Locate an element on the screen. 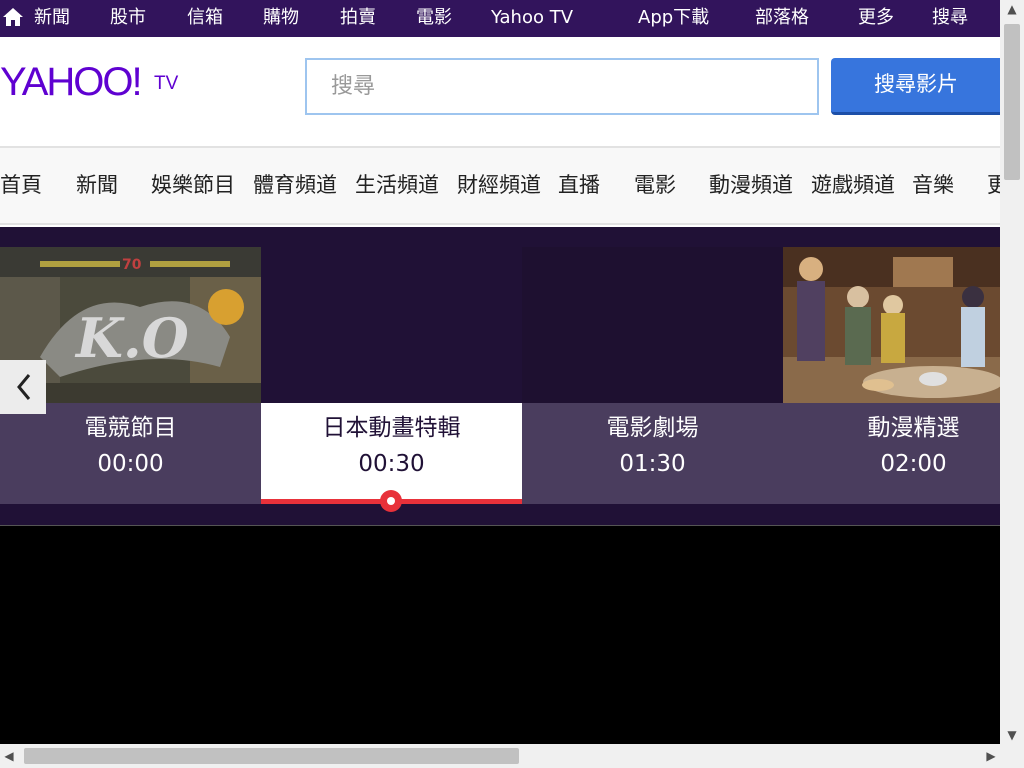 This screenshot has width=1024, height=768. scroll-down-arrow-icon: ▼ is located at coordinates (1012, 735).